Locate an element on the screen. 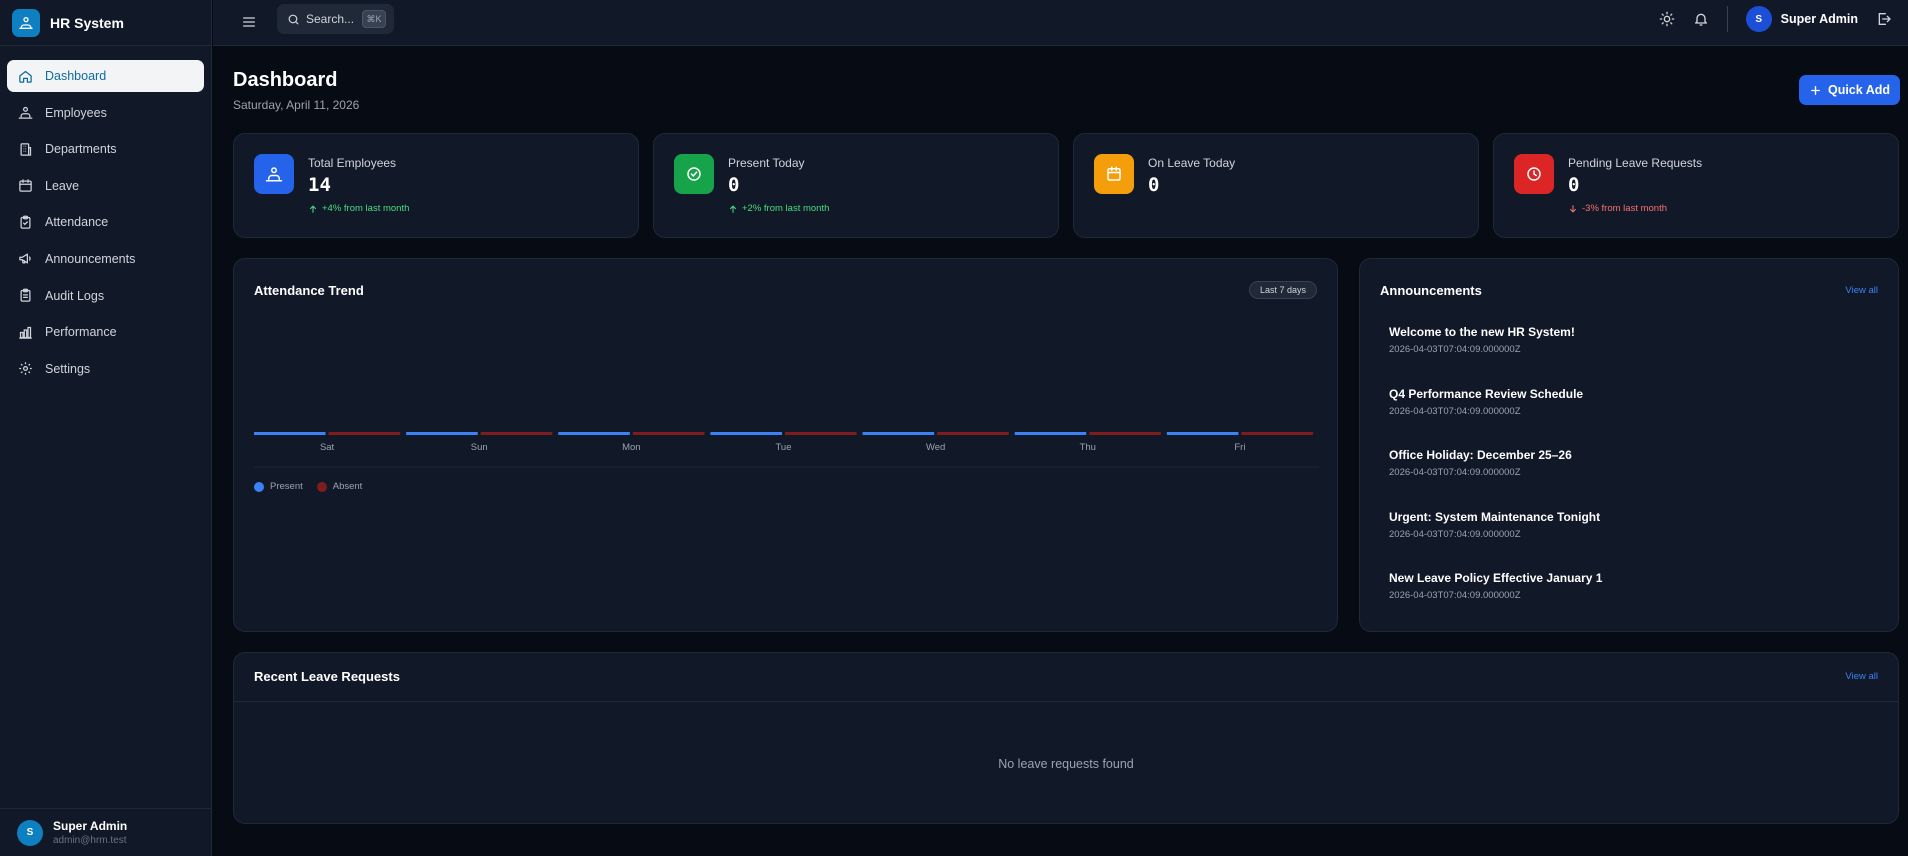  page-title: Dashboard is located at coordinates (285, 80).